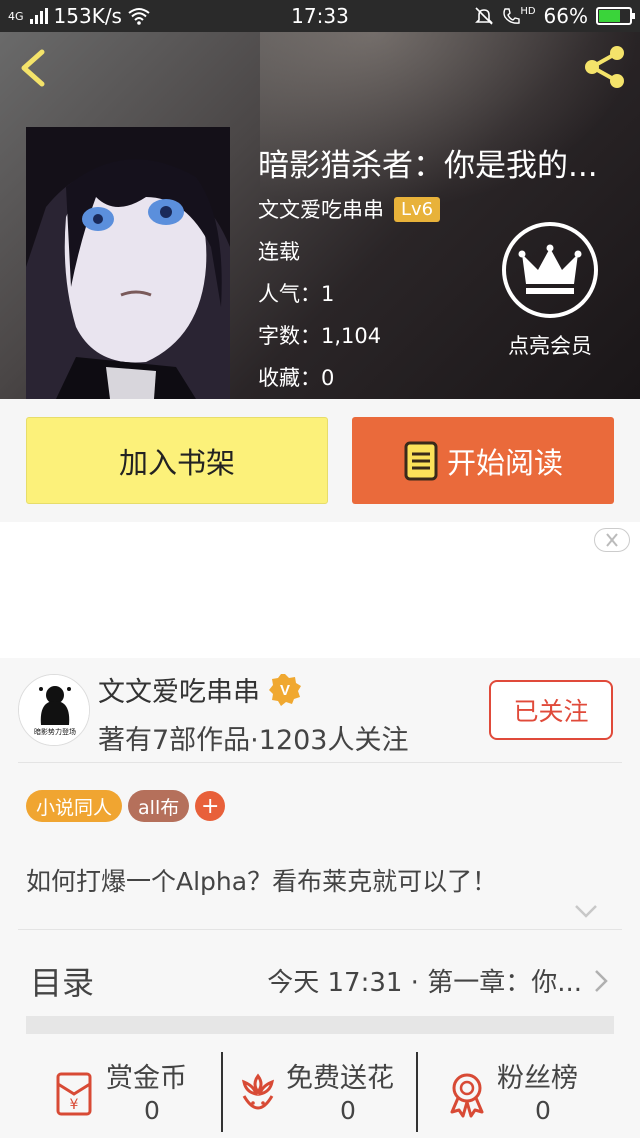  I want to click on book-cover, so click(128, 263).